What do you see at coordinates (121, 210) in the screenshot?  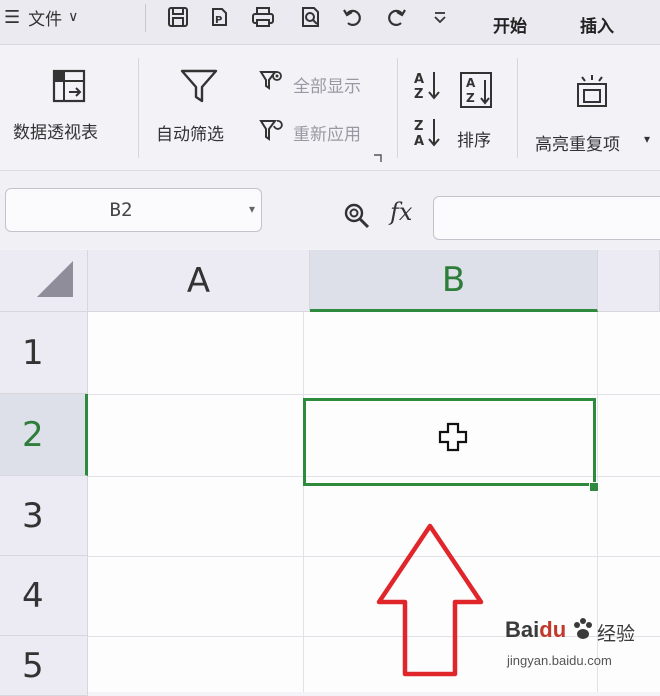 I see `name-box-value: B2` at bounding box center [121, 210].